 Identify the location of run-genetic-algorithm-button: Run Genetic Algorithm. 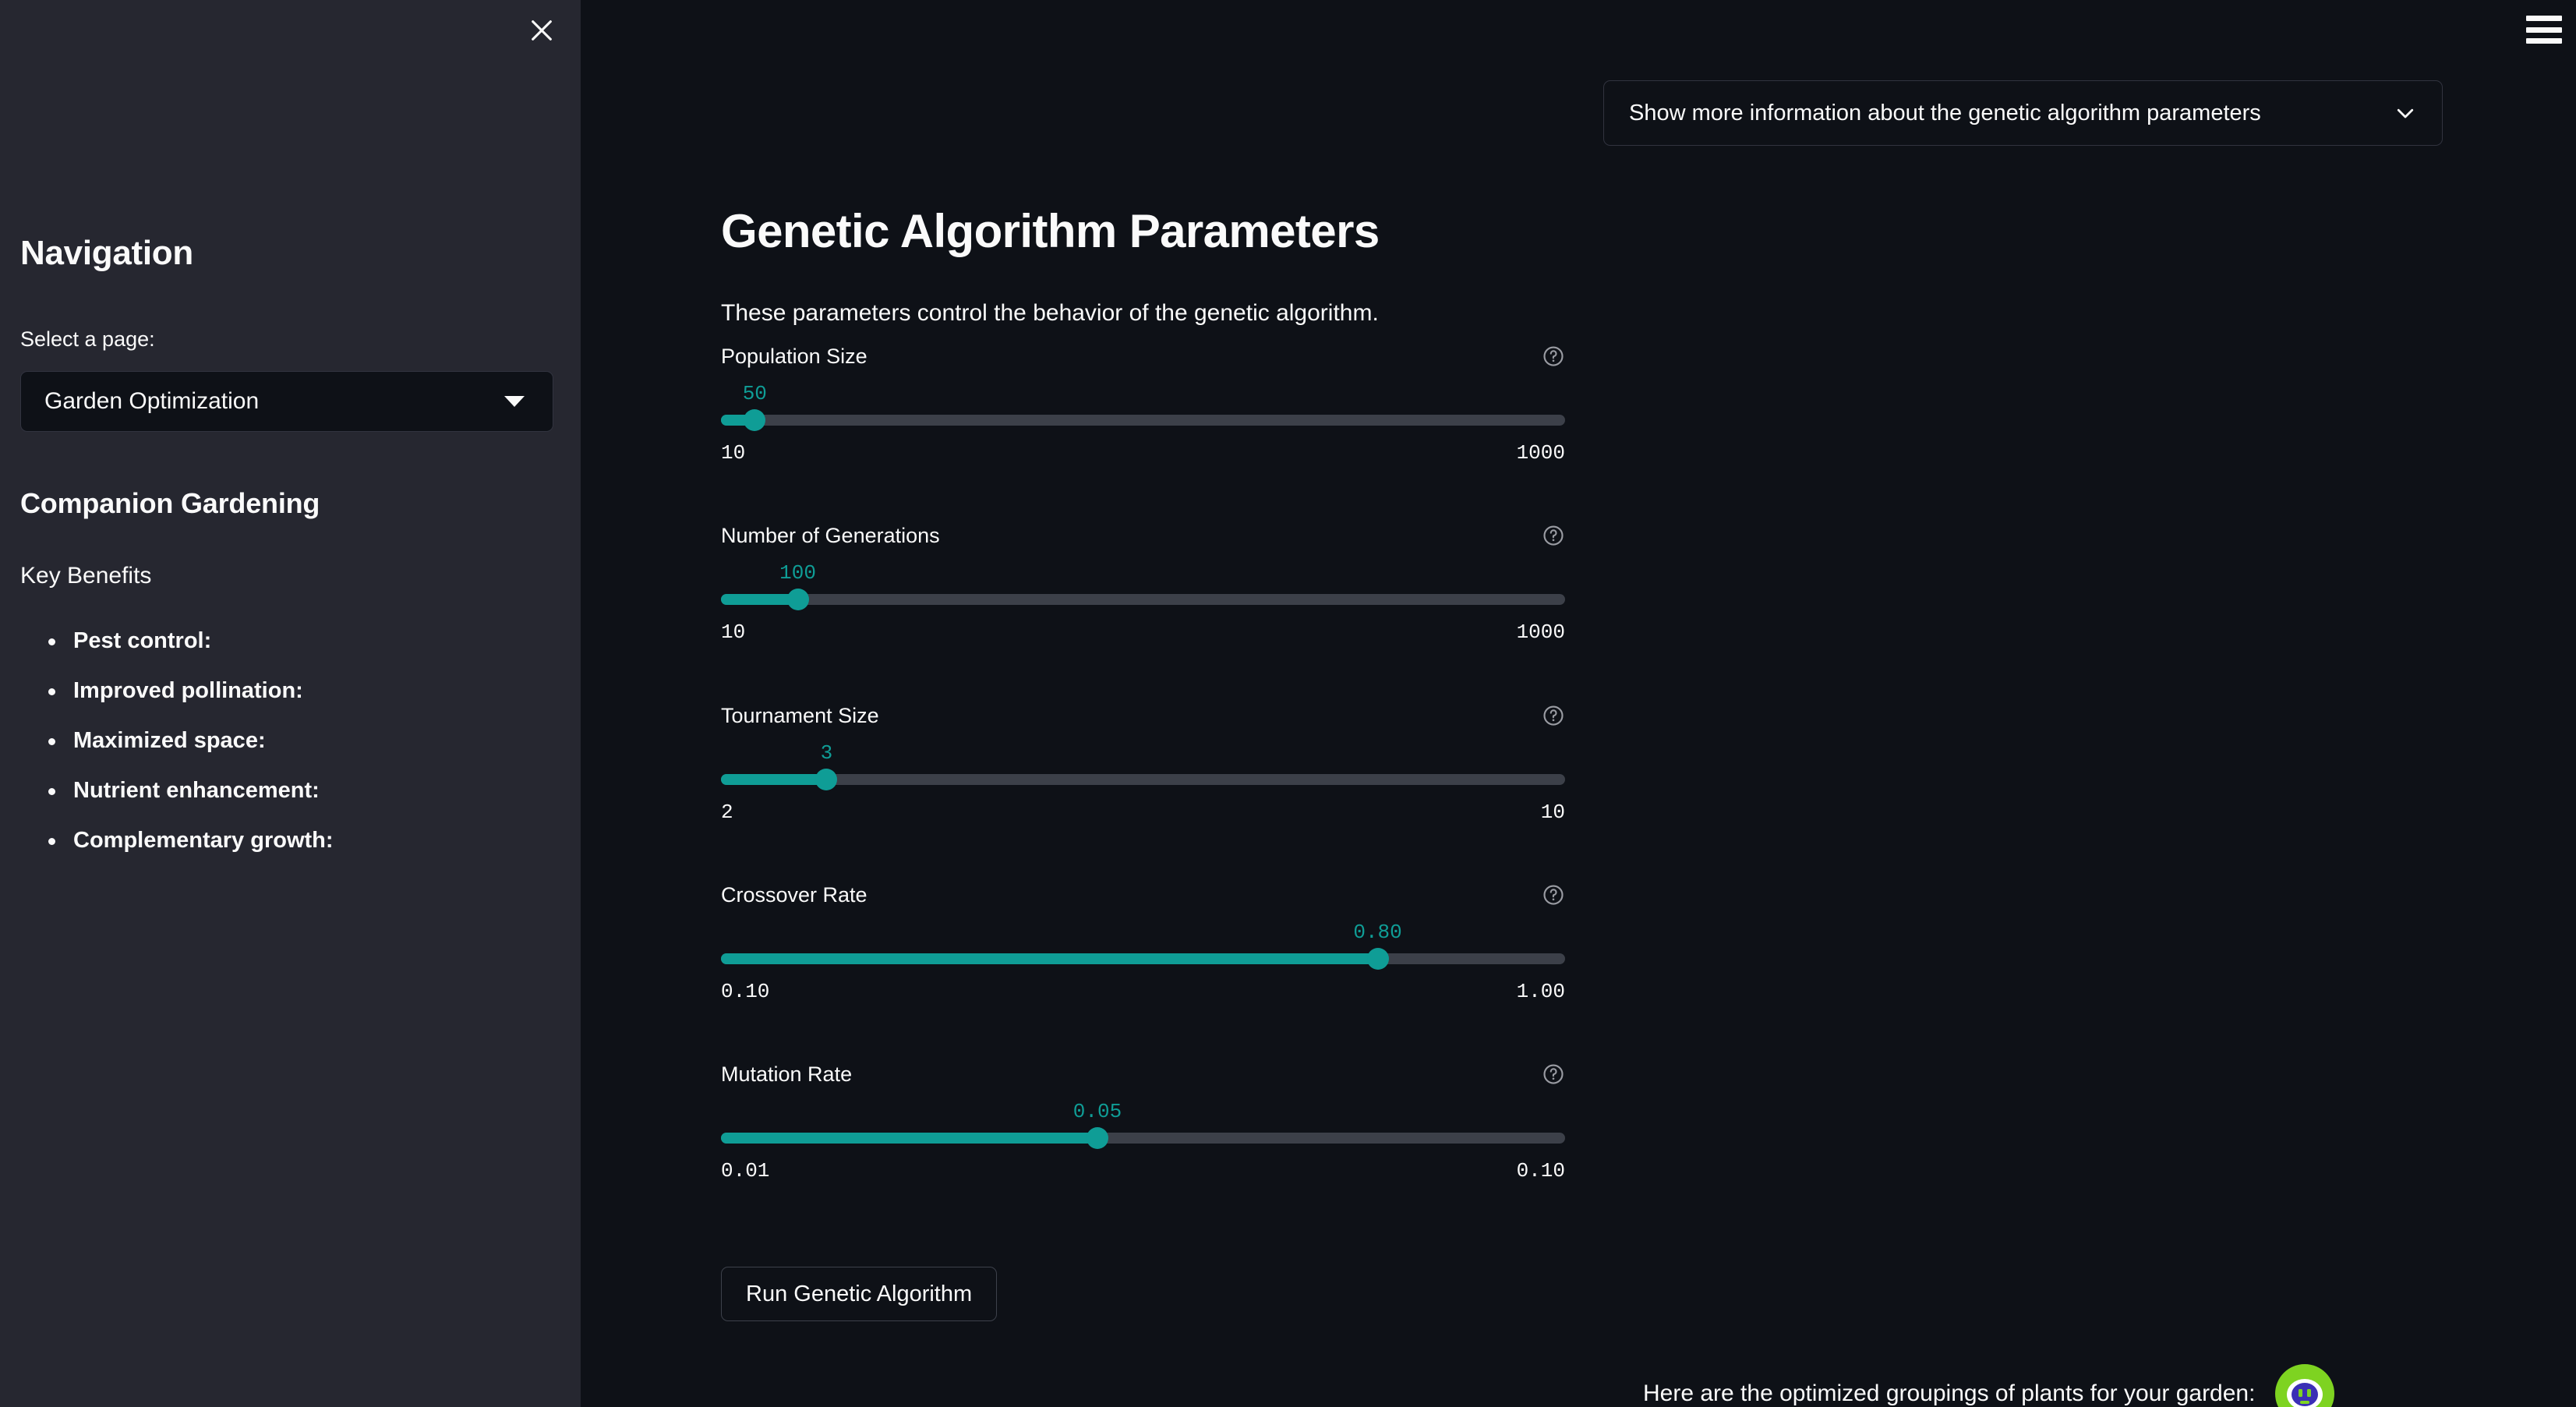
(859, 1294).